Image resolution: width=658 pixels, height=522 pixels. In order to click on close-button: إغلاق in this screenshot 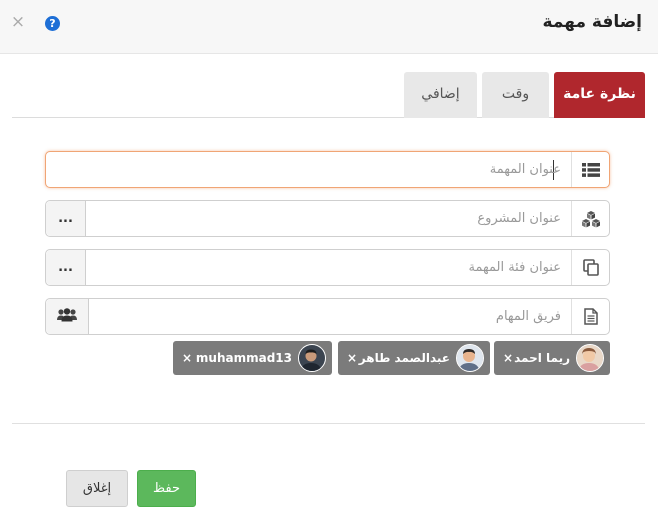, I will do `click(97, 488)`.